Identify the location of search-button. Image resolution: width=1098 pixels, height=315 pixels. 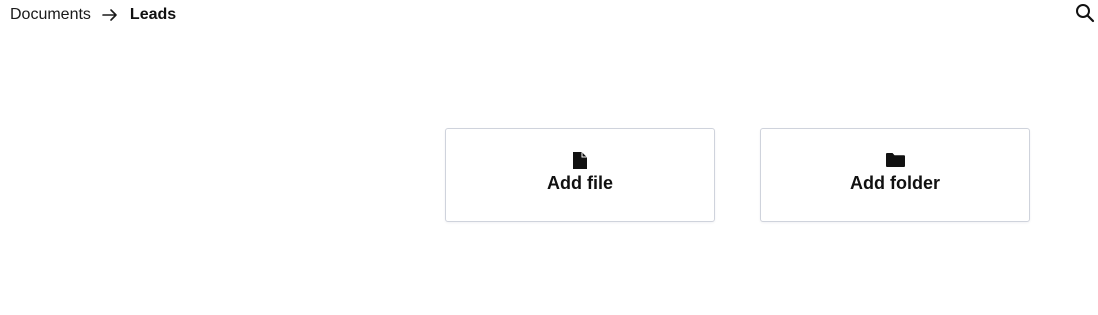
(1085, 15).